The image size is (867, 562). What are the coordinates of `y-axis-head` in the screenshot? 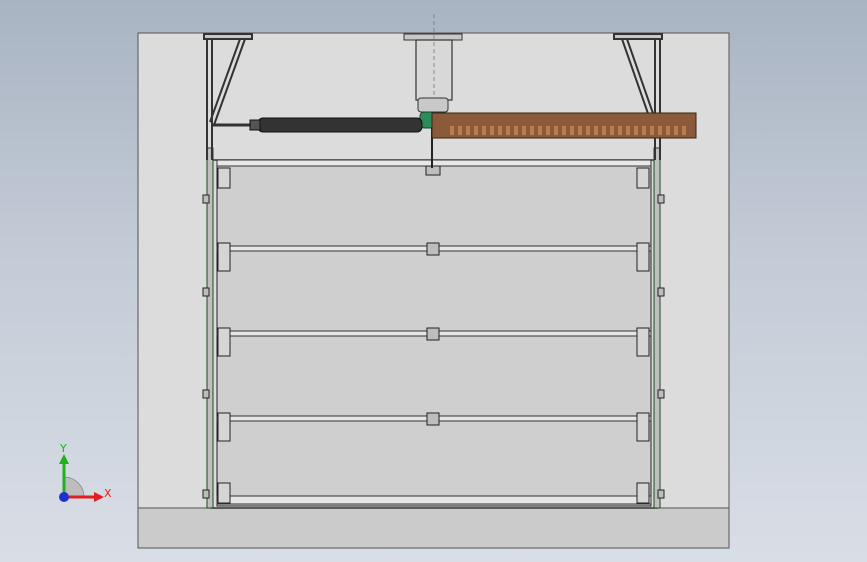 It's located at (64, 459).